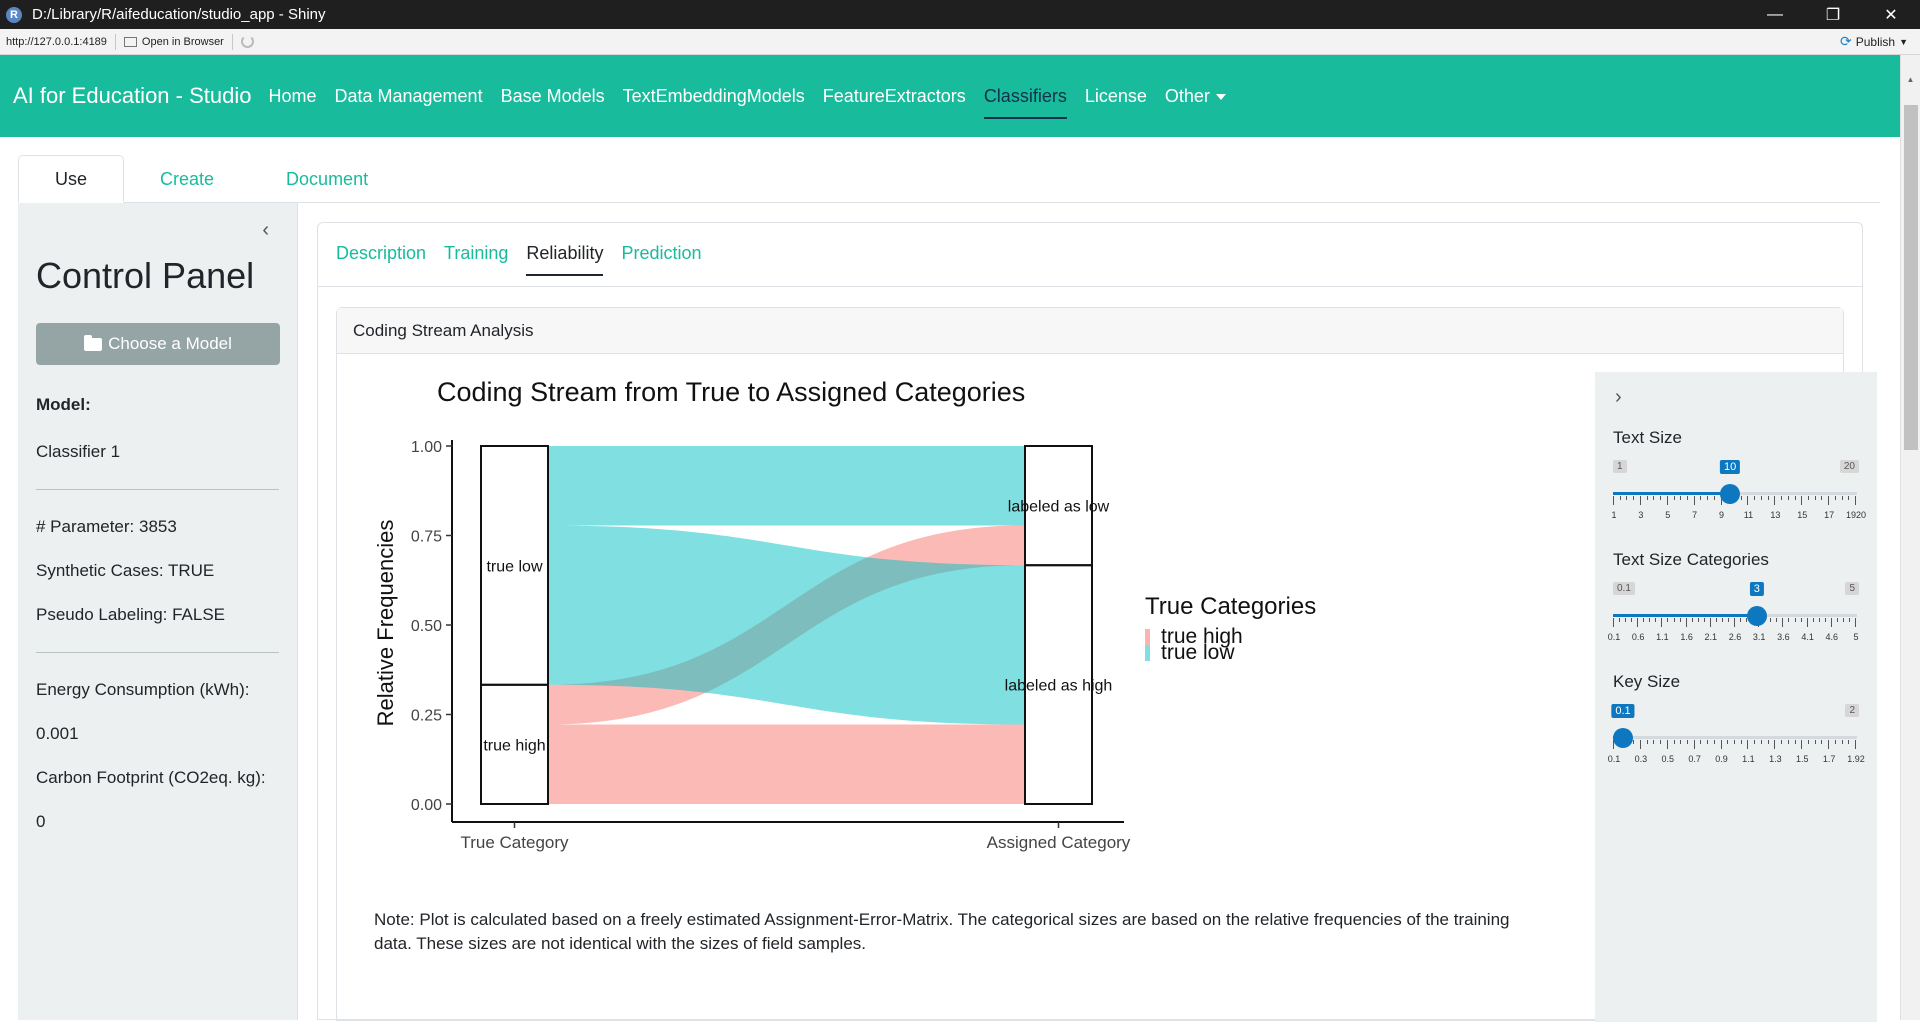 This screenshot has width=1920, height=1022. What do you see at coordinates (894, 96) in the screenshot?
I see `nav-feature-extractors: FeatureExtractors` at bounding box center [894, 96].